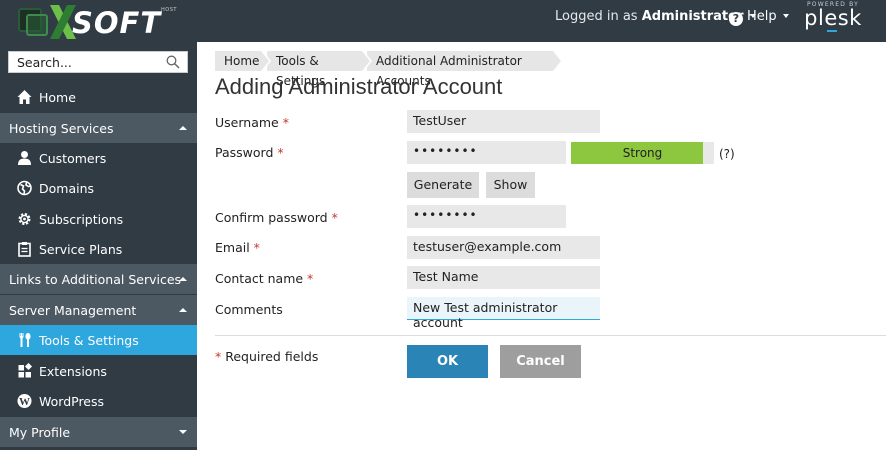 The image size is (886, 450). I want to click on password-strength-meter: Strong, so click(642, 153).